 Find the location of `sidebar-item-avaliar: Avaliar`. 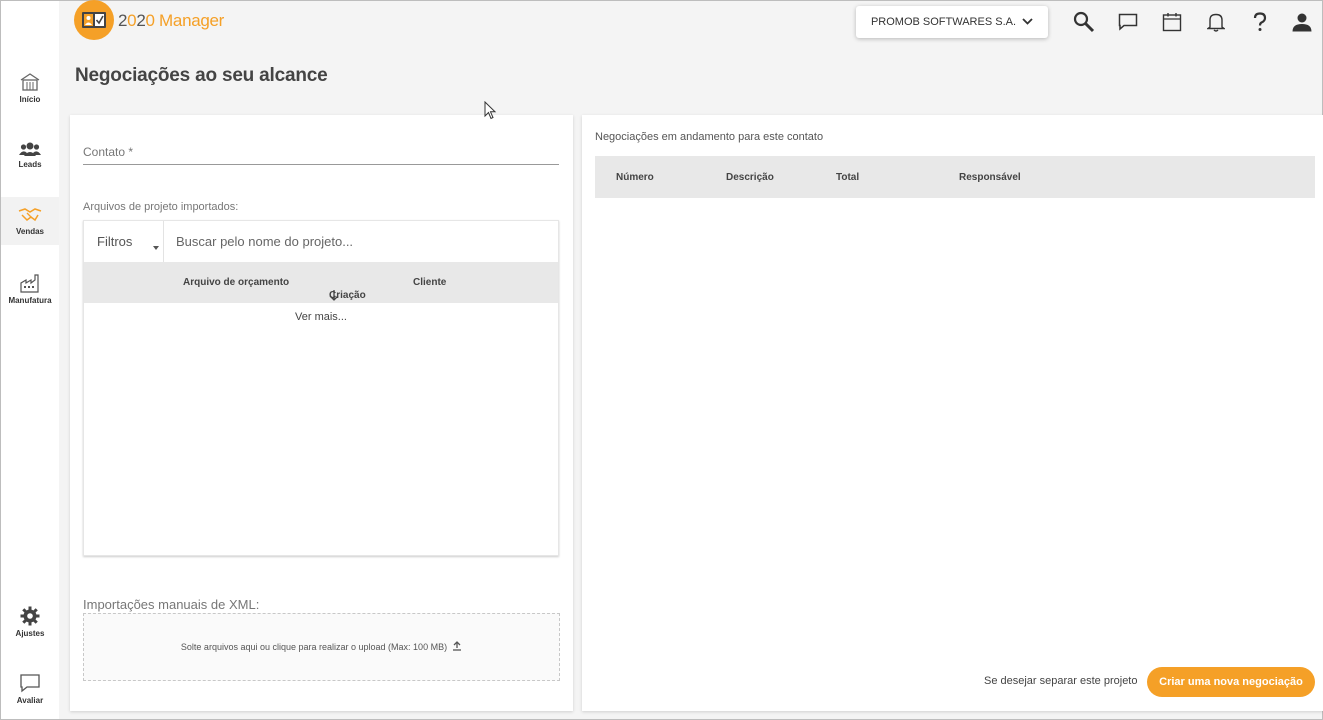

sidebar-item-avaliar: Avaliar is located at coordinates (30, 689).